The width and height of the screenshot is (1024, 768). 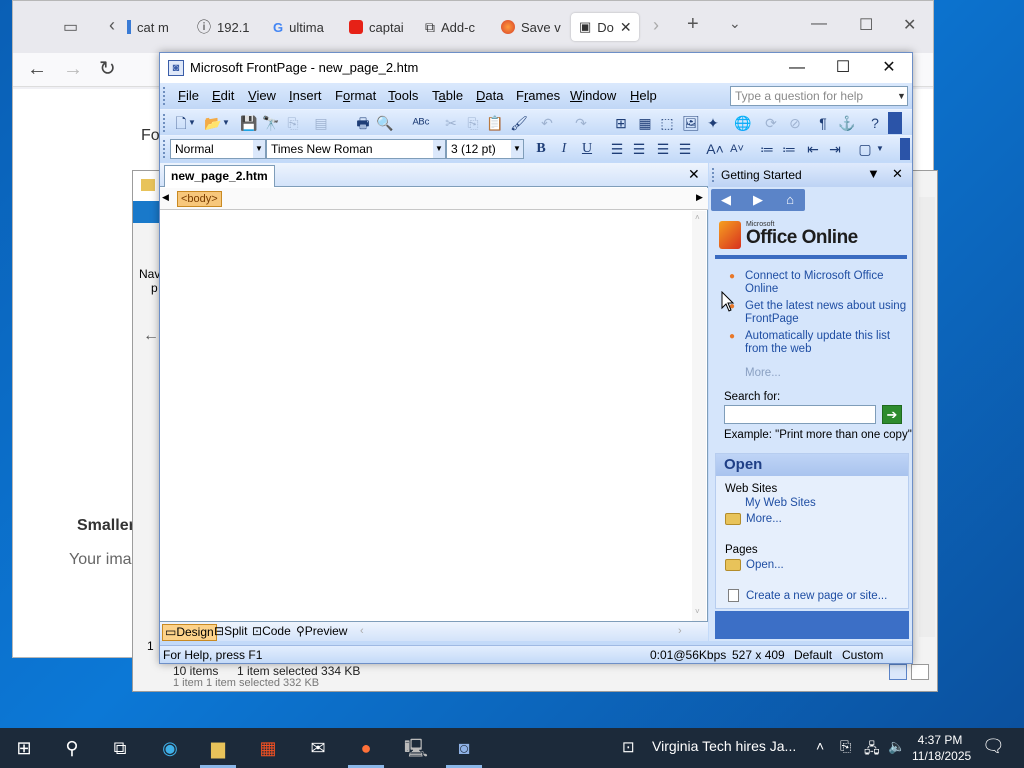 What do you see at coordinates (564, 149) in the screenshot?
I see `italic-icon: I` at bounding box center [564, 149].